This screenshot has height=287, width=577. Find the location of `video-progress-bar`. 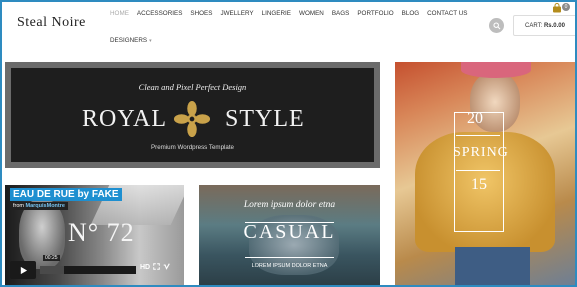

video-progress-bar is located at coordinates (88, 270).